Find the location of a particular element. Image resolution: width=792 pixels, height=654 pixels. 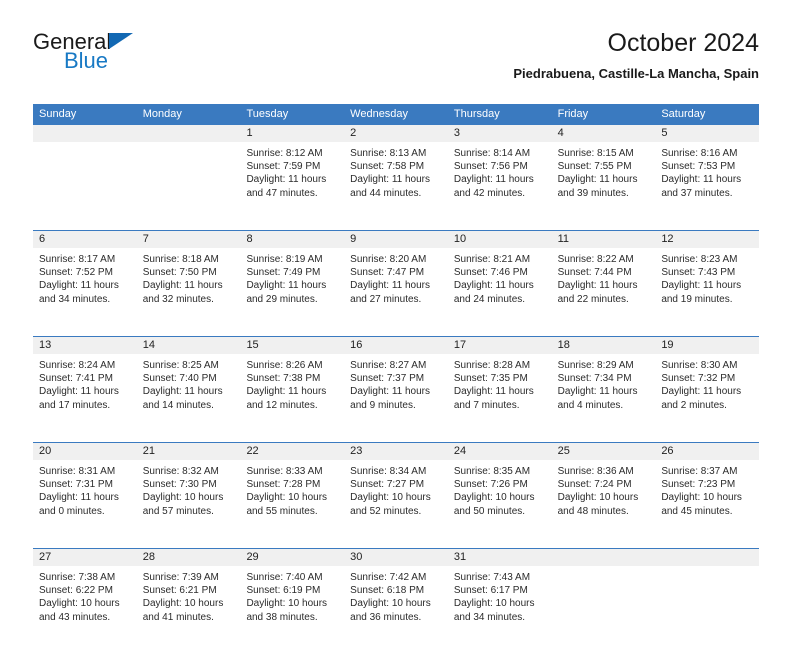

day-number-band: 6 7 8 9 10 11 12 is located at coordinates (396, 239).